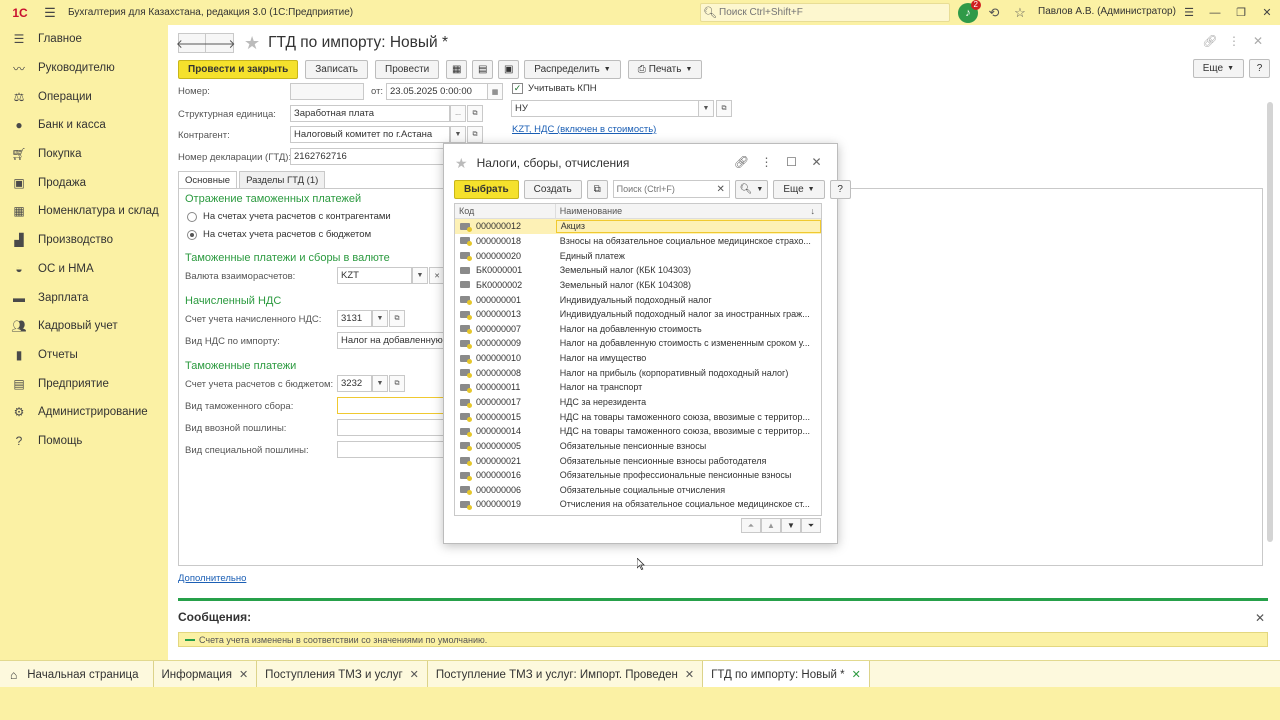 This screenshot has height=720, width=1280. I want to click on sidebar-item-enterprise: ▤ Предприятие, so click(84, 383).